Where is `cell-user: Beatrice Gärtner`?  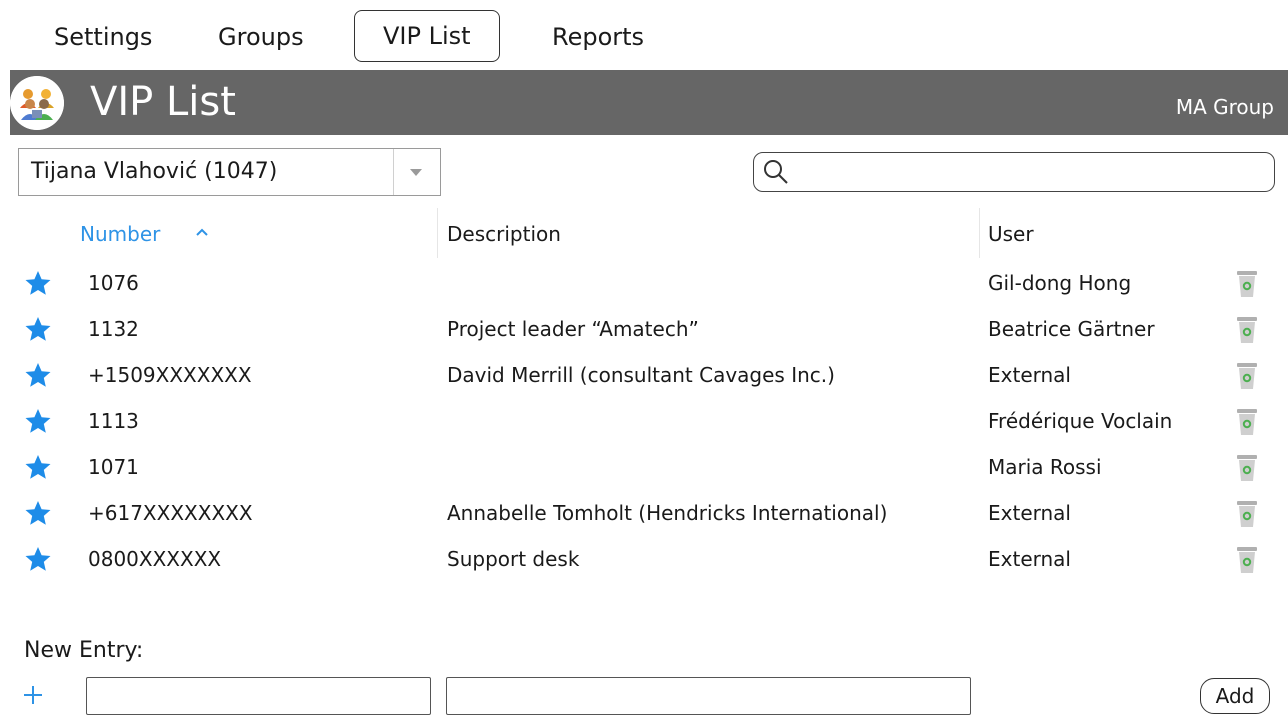
cell-user: Beatrice Gärtner is located at coordinates (1071, 329).